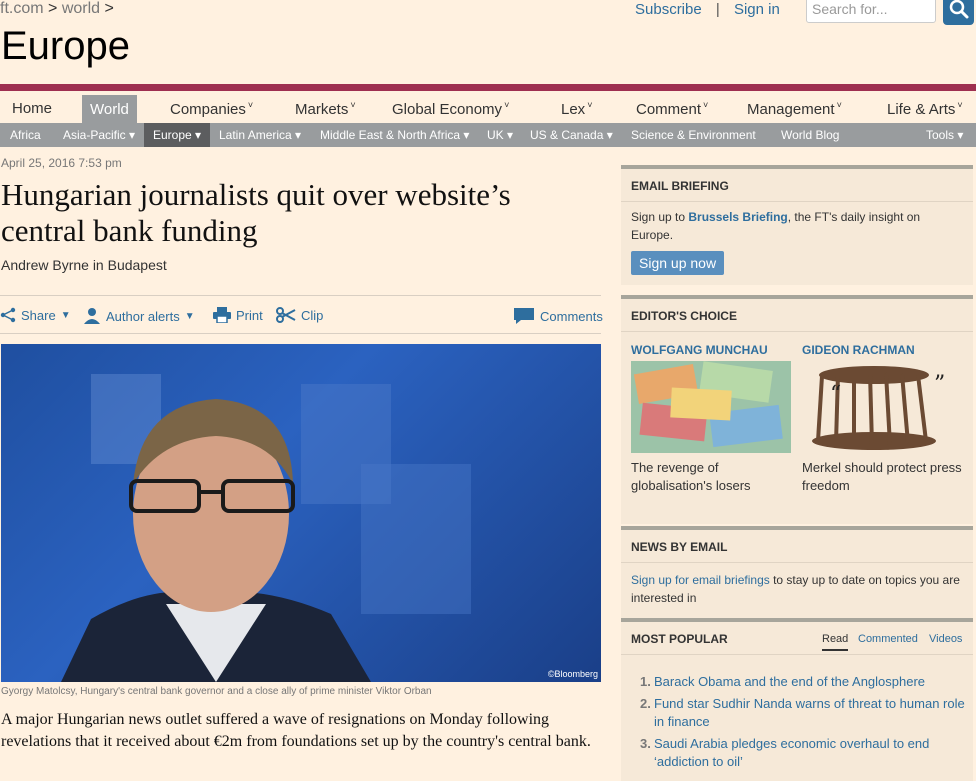 The image size is (976, 781). Describe the element at coordinates (797, 546) in the screenshot. I see `news-by-email-heading: NEWS BY EMAIL` at that location.